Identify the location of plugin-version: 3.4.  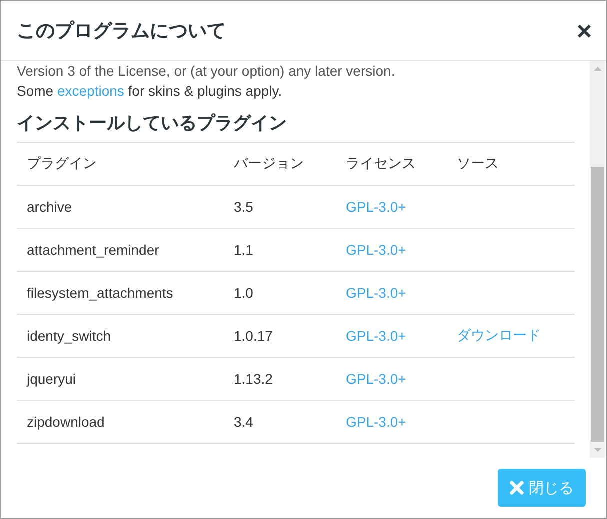
(243, 422).